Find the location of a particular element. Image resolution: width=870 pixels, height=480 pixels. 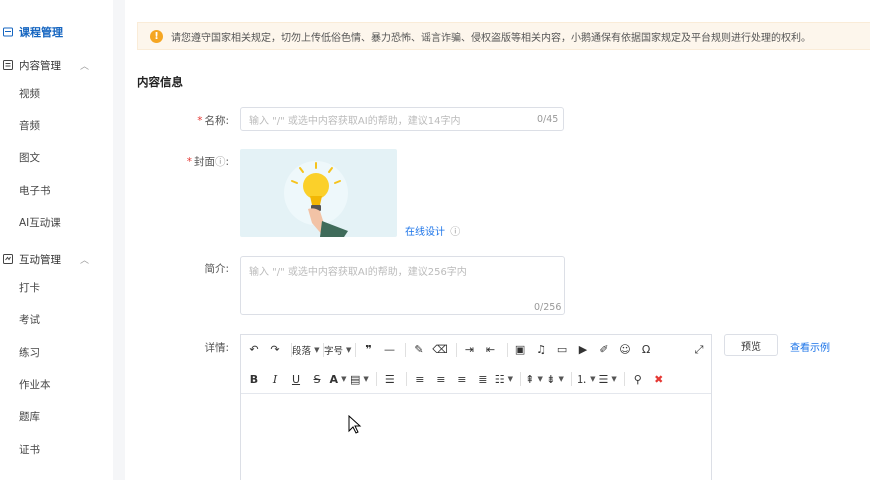

font-size-select-label: 字号 is located at coordinates (334, 351).